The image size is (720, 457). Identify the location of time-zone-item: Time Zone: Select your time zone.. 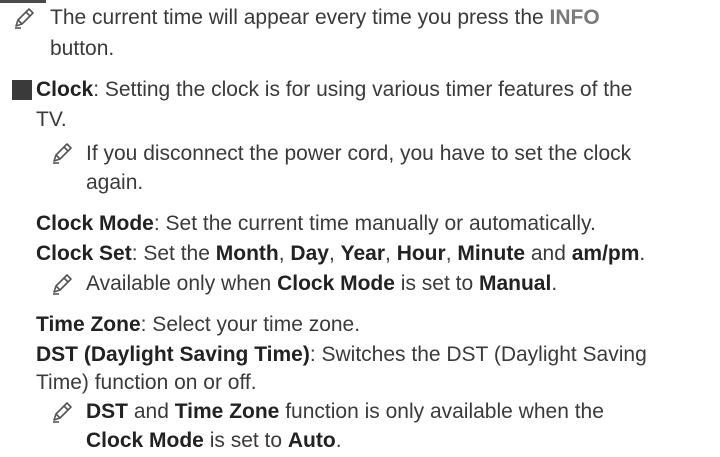
(198, 325).